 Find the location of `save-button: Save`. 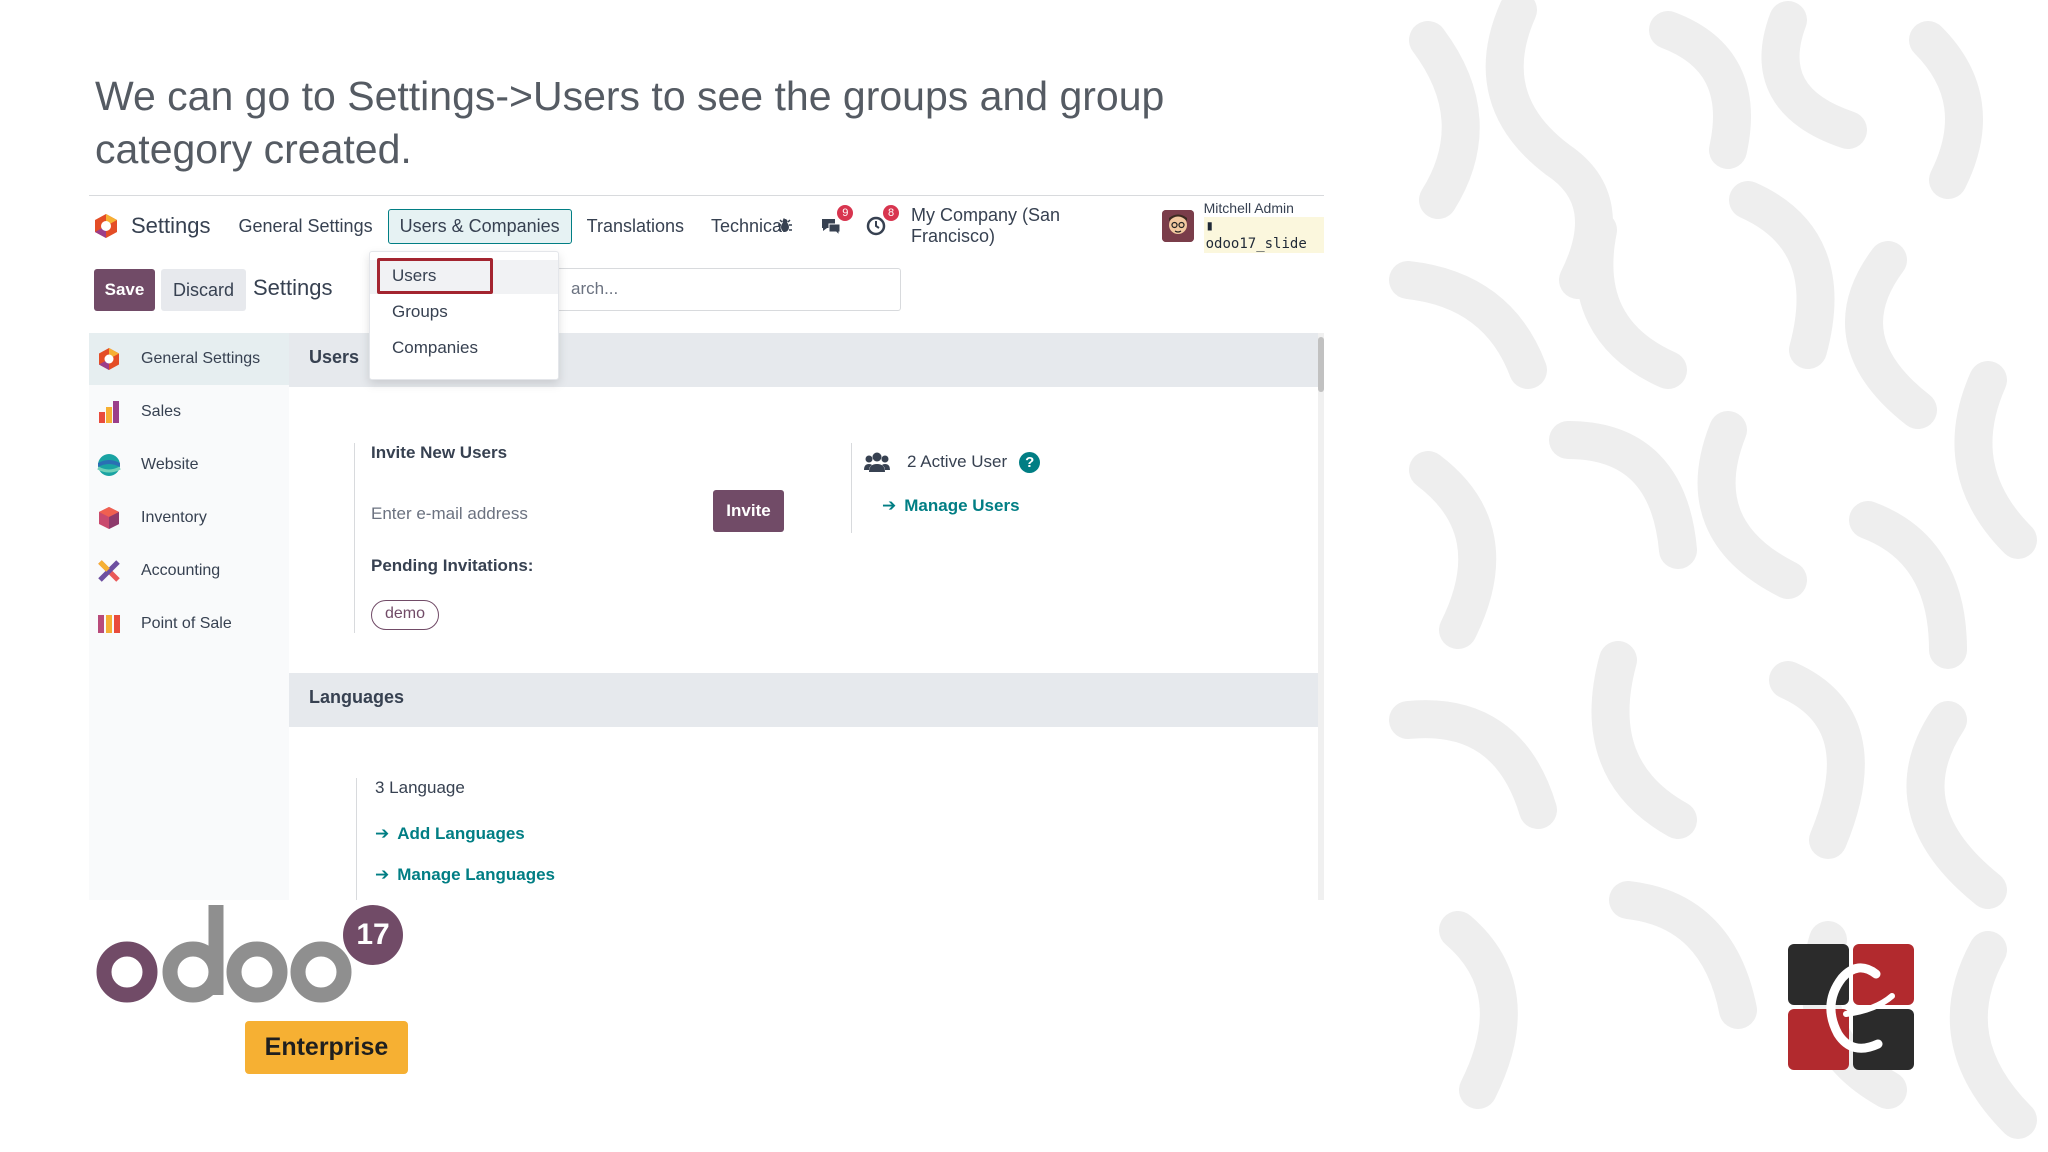

save-button: Save is located at coordinates (124, 290).